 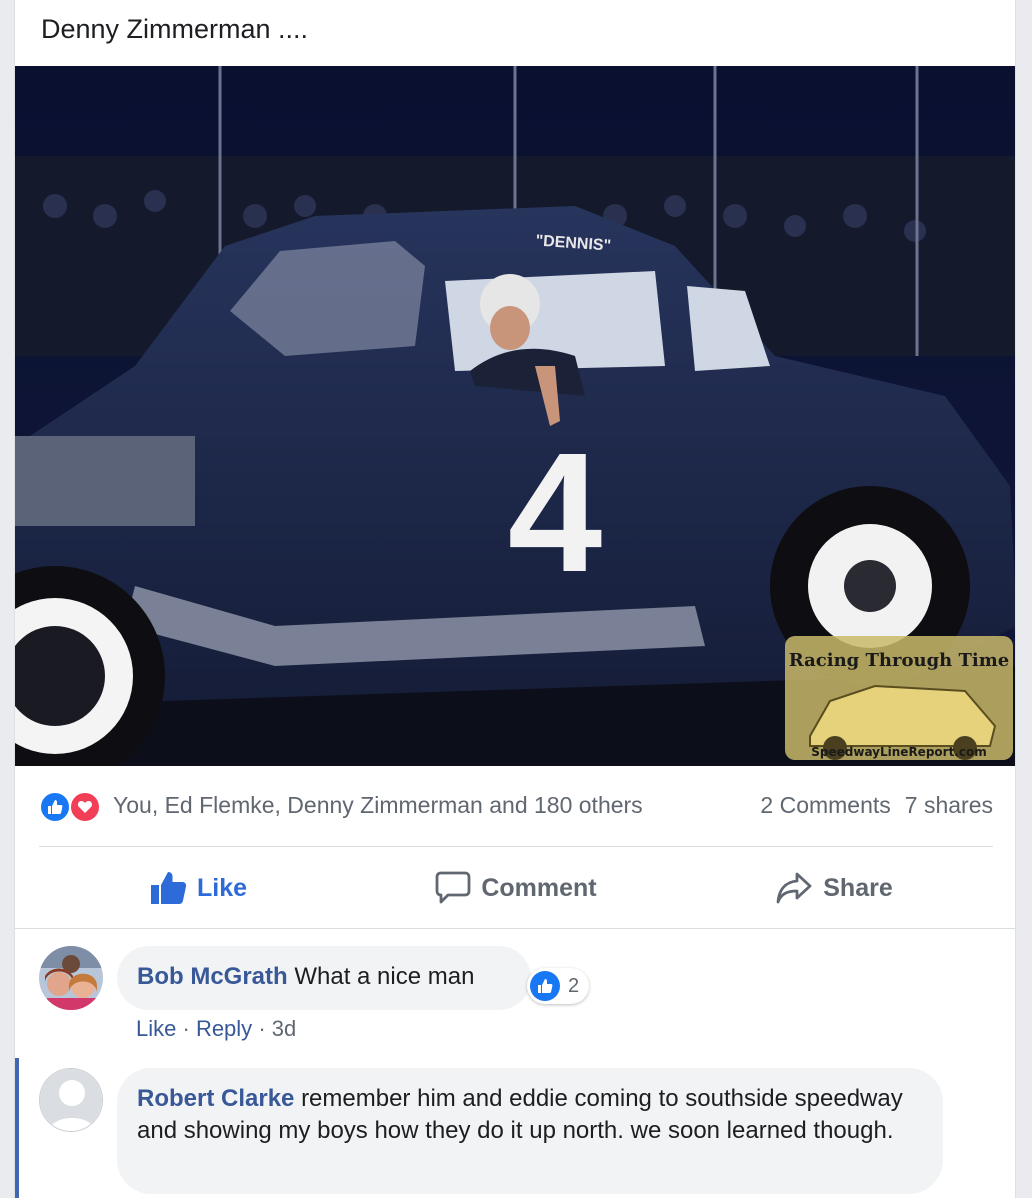 I want to click on post-actions: Like Comment Share, so click(x=516, y=888).